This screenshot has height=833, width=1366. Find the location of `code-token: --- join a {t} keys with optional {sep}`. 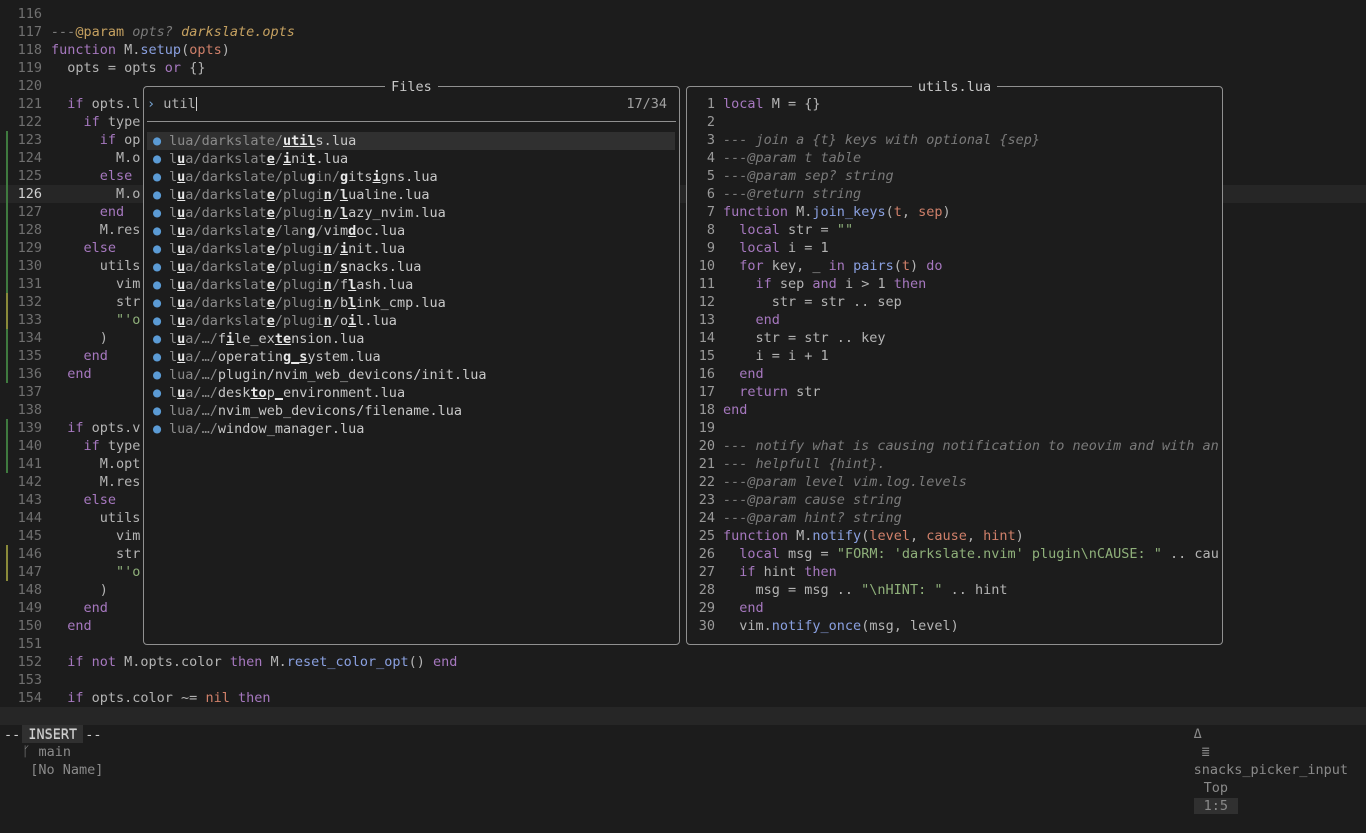

code-token: --- join a {t} keys with optional {sep} is located at coordinates (881, 140).